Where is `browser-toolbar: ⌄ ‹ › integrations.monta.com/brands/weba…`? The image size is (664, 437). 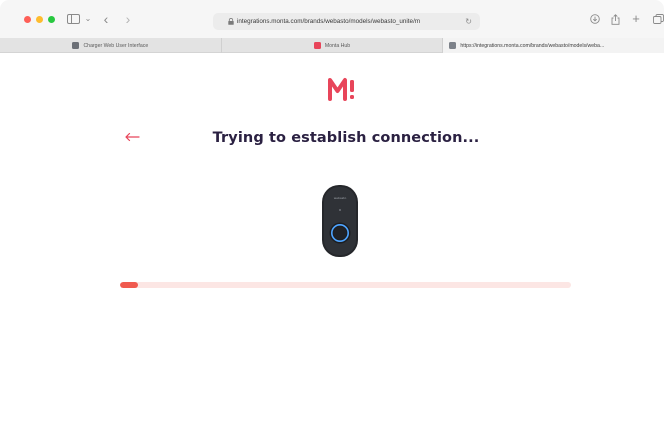
browser-toolbar: ⌄ ‹ › integrations.monta.com/brands/weba… is located at coordinates (332, 19).